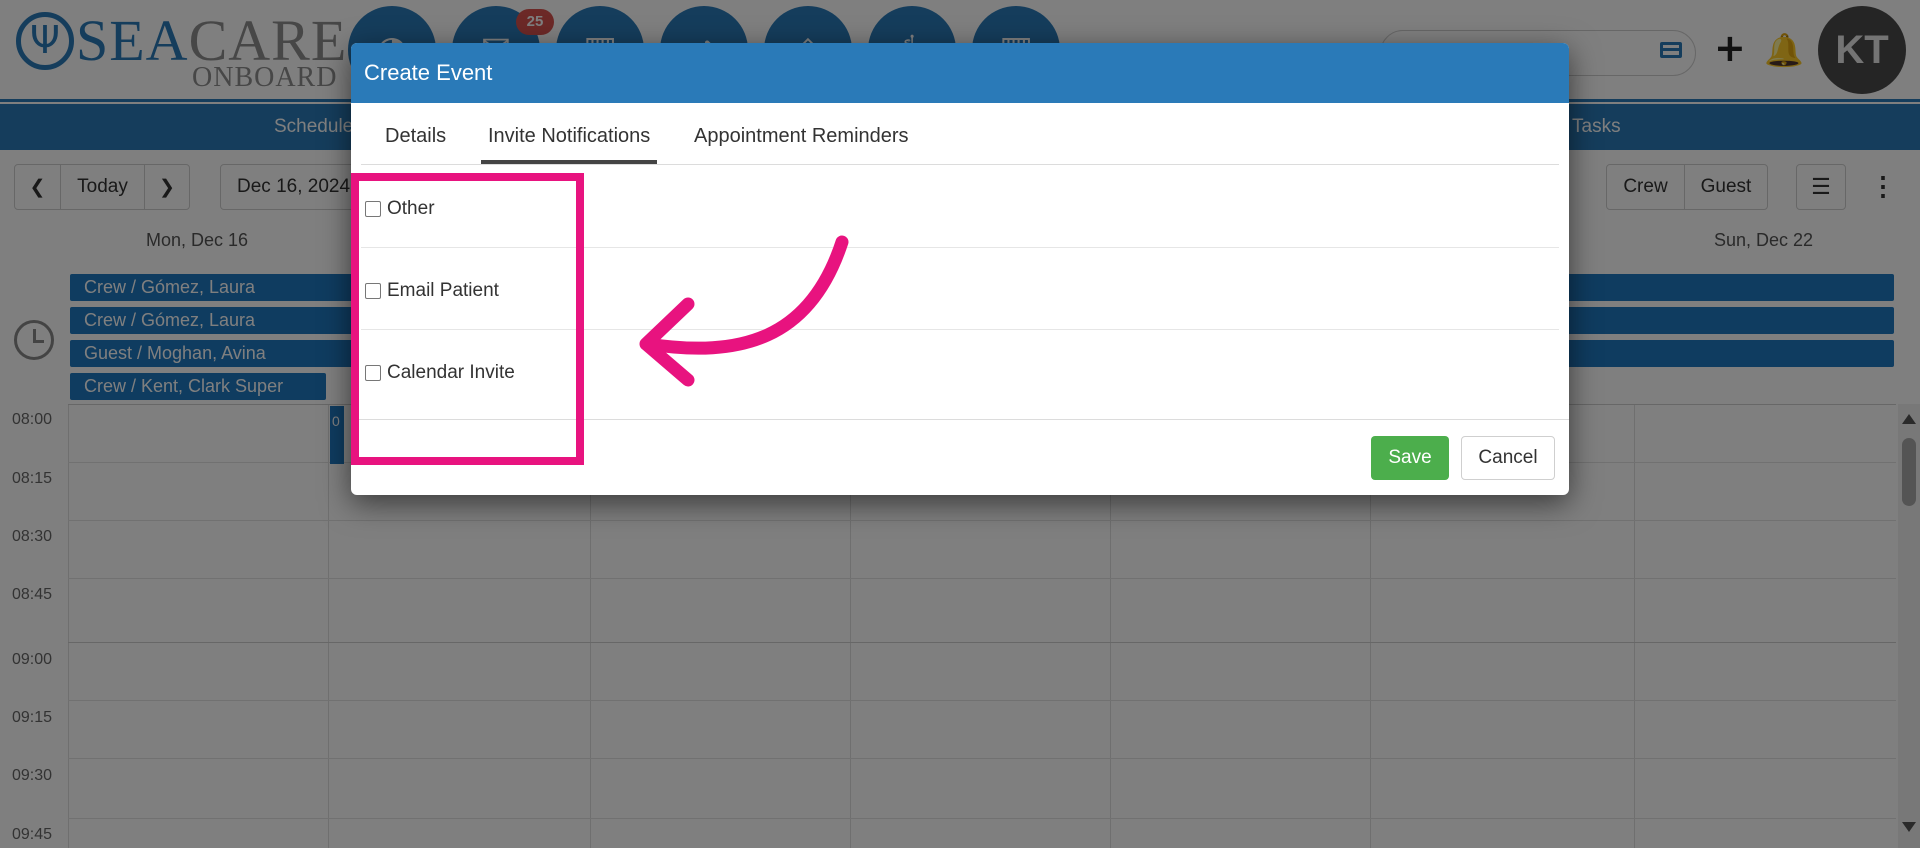 This screenshot has height=848, width=1920. I want to click on tab-invite-notifications: Invite Notifications, so click(569, 144).